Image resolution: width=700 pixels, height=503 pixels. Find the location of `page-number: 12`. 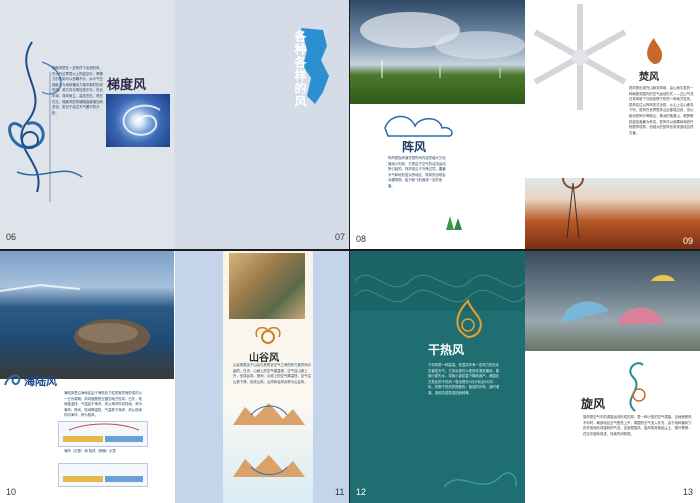

page-number: 12 is located at coordinates (361, 492).